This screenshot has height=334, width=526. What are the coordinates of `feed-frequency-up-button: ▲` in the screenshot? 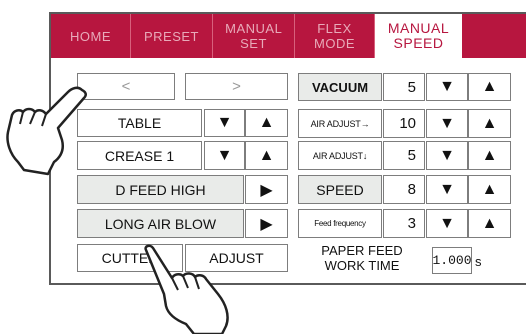 It's located at (489, 223).